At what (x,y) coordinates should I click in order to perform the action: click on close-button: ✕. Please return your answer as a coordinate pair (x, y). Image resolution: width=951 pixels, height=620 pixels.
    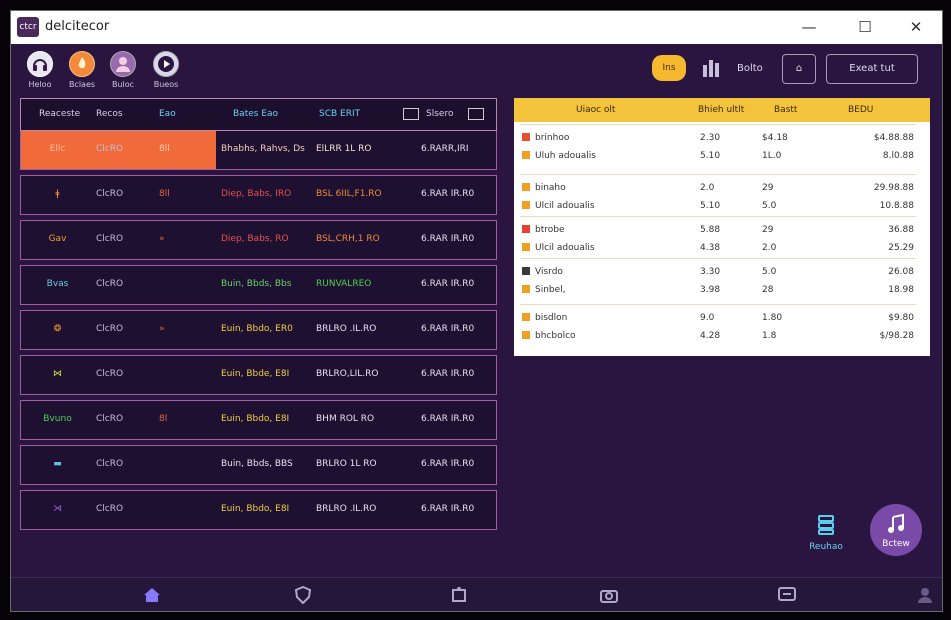
    Looking at the image, I should click on (916, 27).